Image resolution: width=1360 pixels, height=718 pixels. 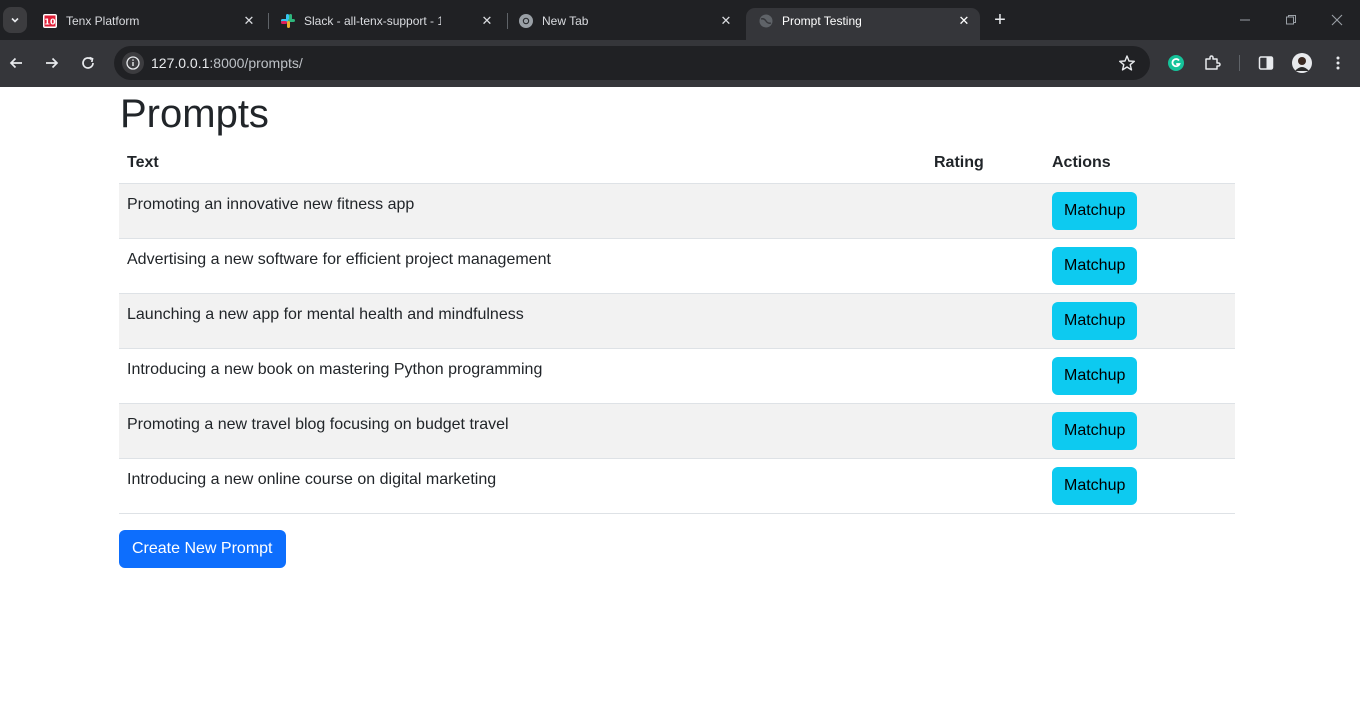 I want to click on menu-kebab-icon, so click(x=1338, y=63).